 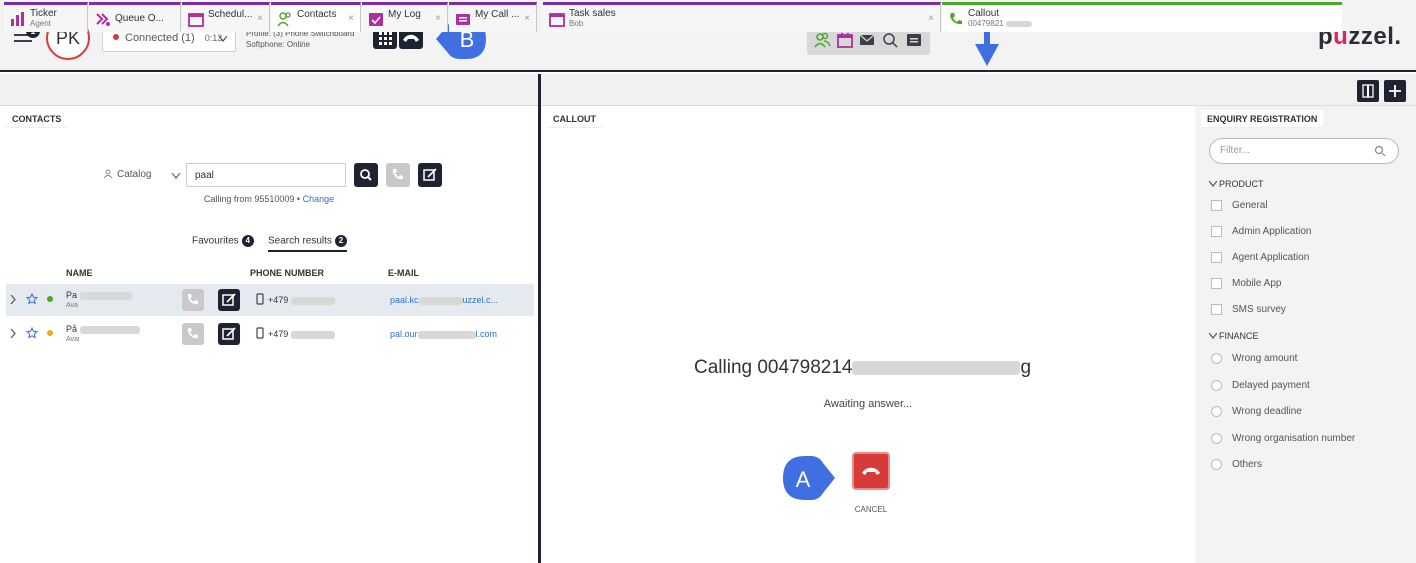 I want to click on option-wrong-organisation-number: Wrong organisation number, so click(x=1283, y=438).